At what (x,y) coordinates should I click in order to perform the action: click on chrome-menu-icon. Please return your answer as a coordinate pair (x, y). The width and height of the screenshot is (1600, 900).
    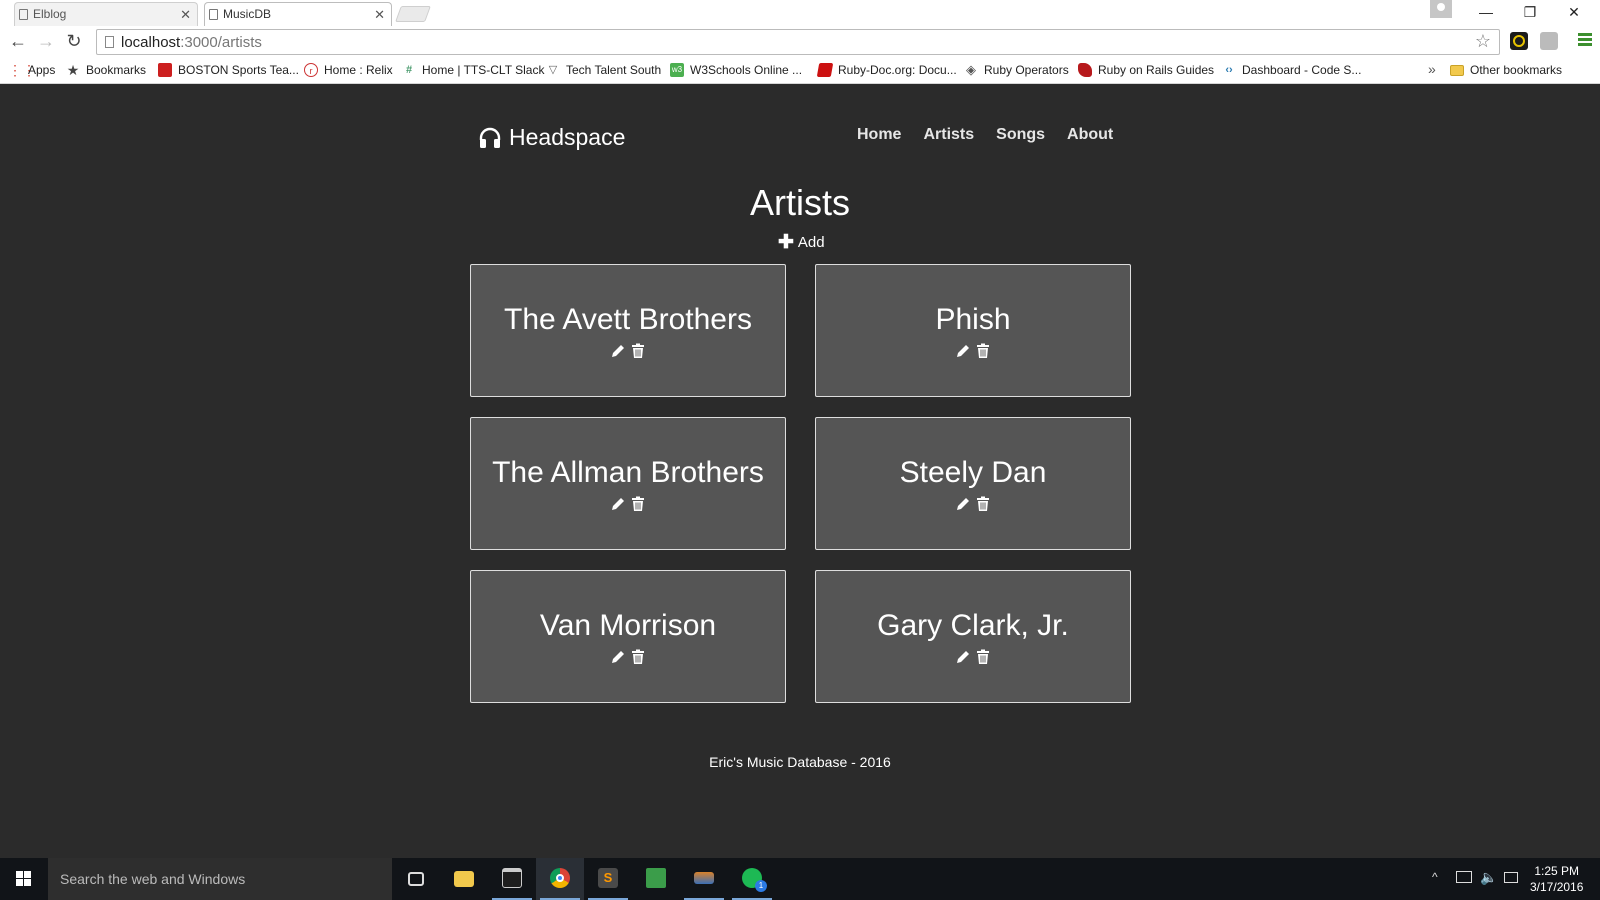
    Looking at the image, I should click on (1585, 40).